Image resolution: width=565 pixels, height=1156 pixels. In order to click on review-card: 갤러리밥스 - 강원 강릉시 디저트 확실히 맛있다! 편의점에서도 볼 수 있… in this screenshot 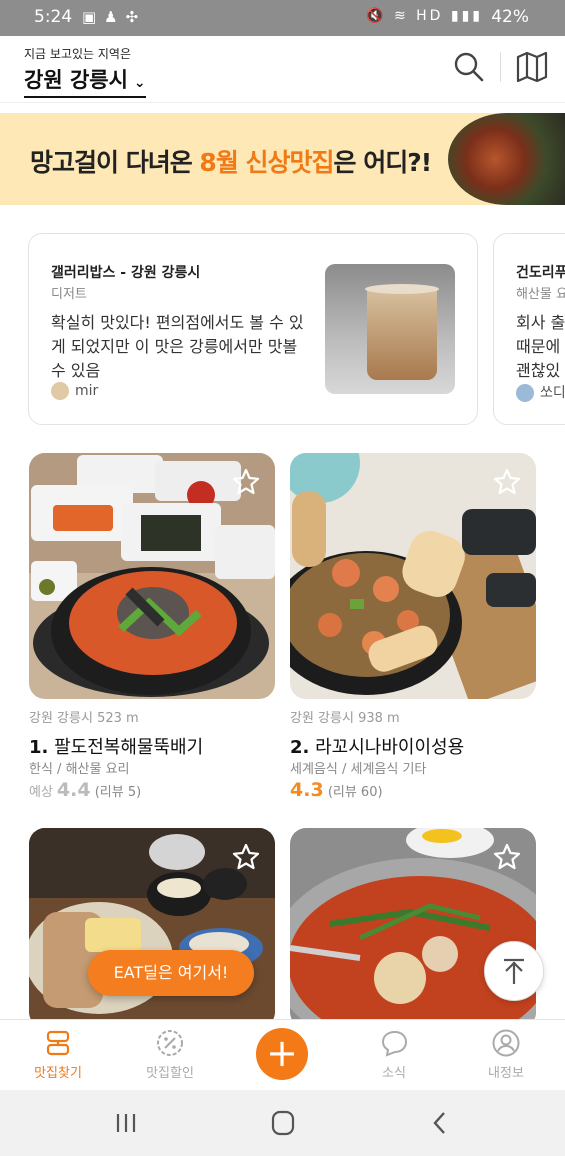, I will do `click(253, 329)`.